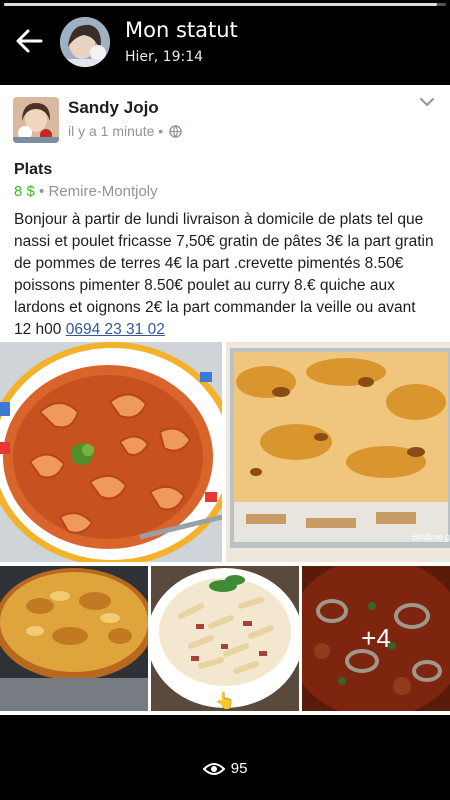 The image size is (450, 800). I want to click on author-avatar, so click(36, 120).